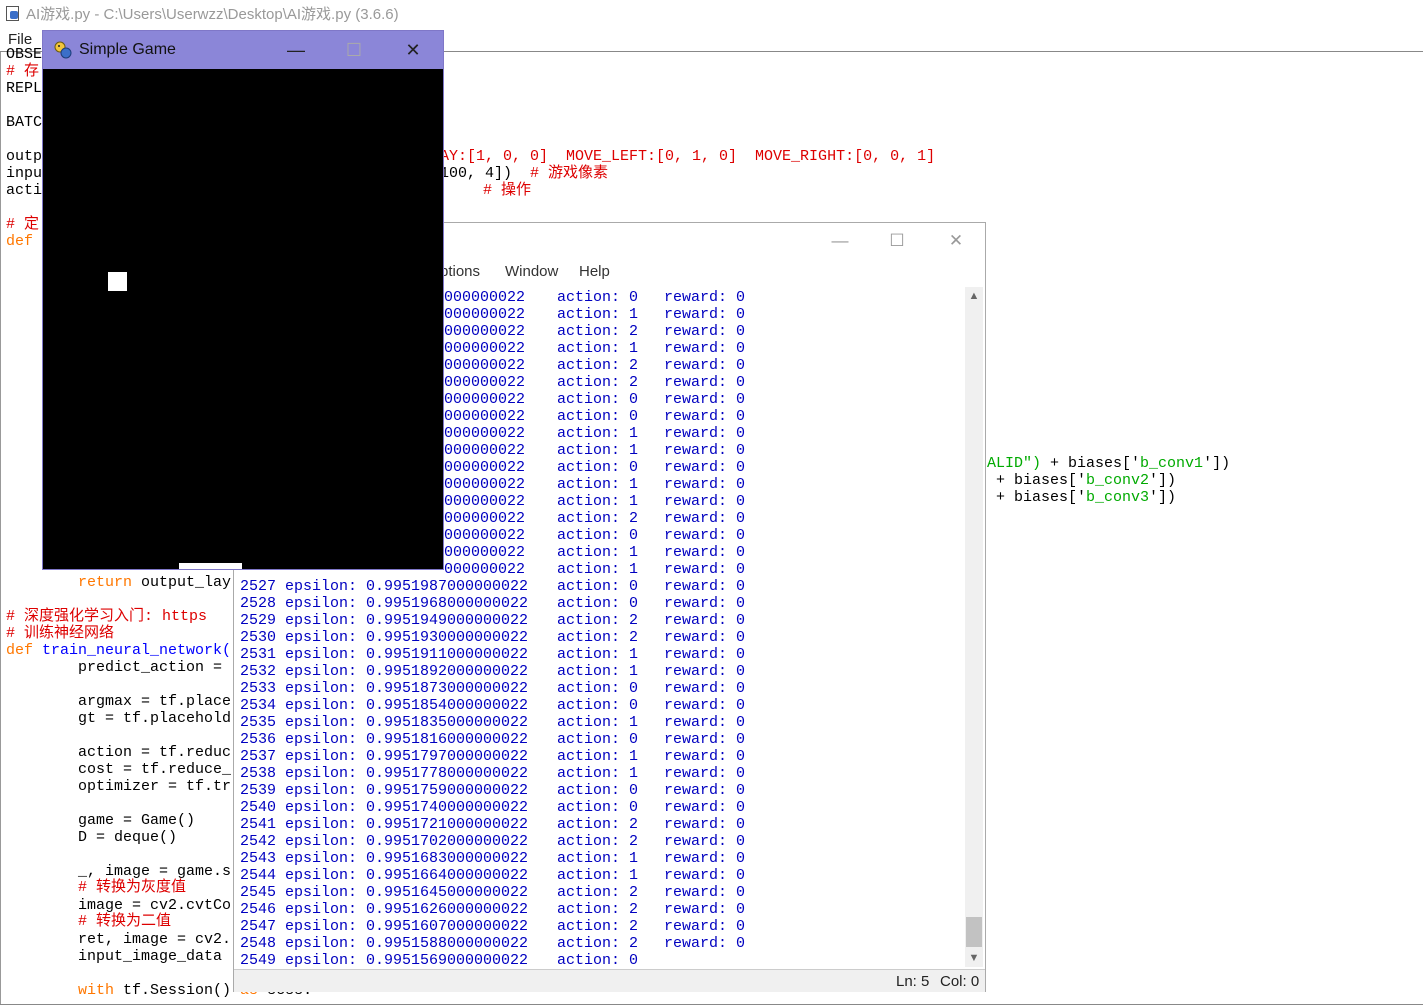  What do you see at coordinates (1037, 497) in the screenshot?
I see `code-token: + biases['` at bounding box center [1037, 497].